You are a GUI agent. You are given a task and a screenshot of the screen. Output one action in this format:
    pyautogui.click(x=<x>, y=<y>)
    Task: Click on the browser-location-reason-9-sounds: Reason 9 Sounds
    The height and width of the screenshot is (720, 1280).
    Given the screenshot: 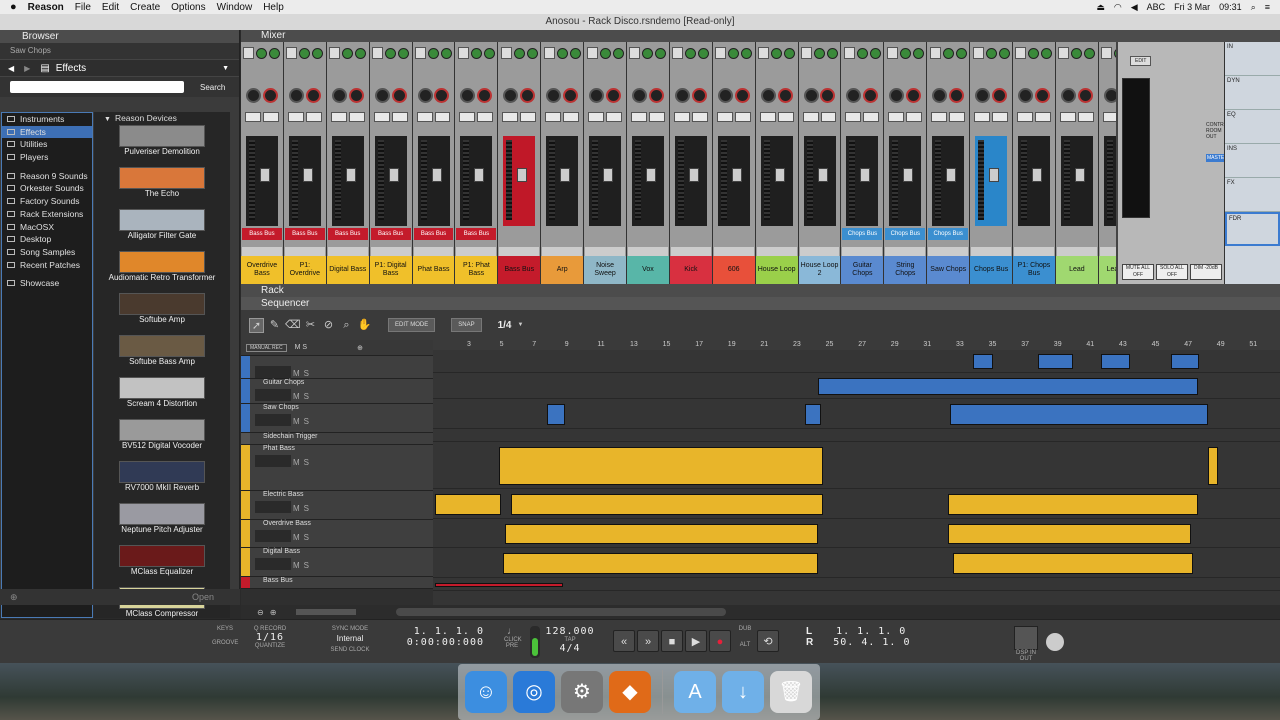 What is the action you would take?
    pyautogui.click(x=47, y=176)
    